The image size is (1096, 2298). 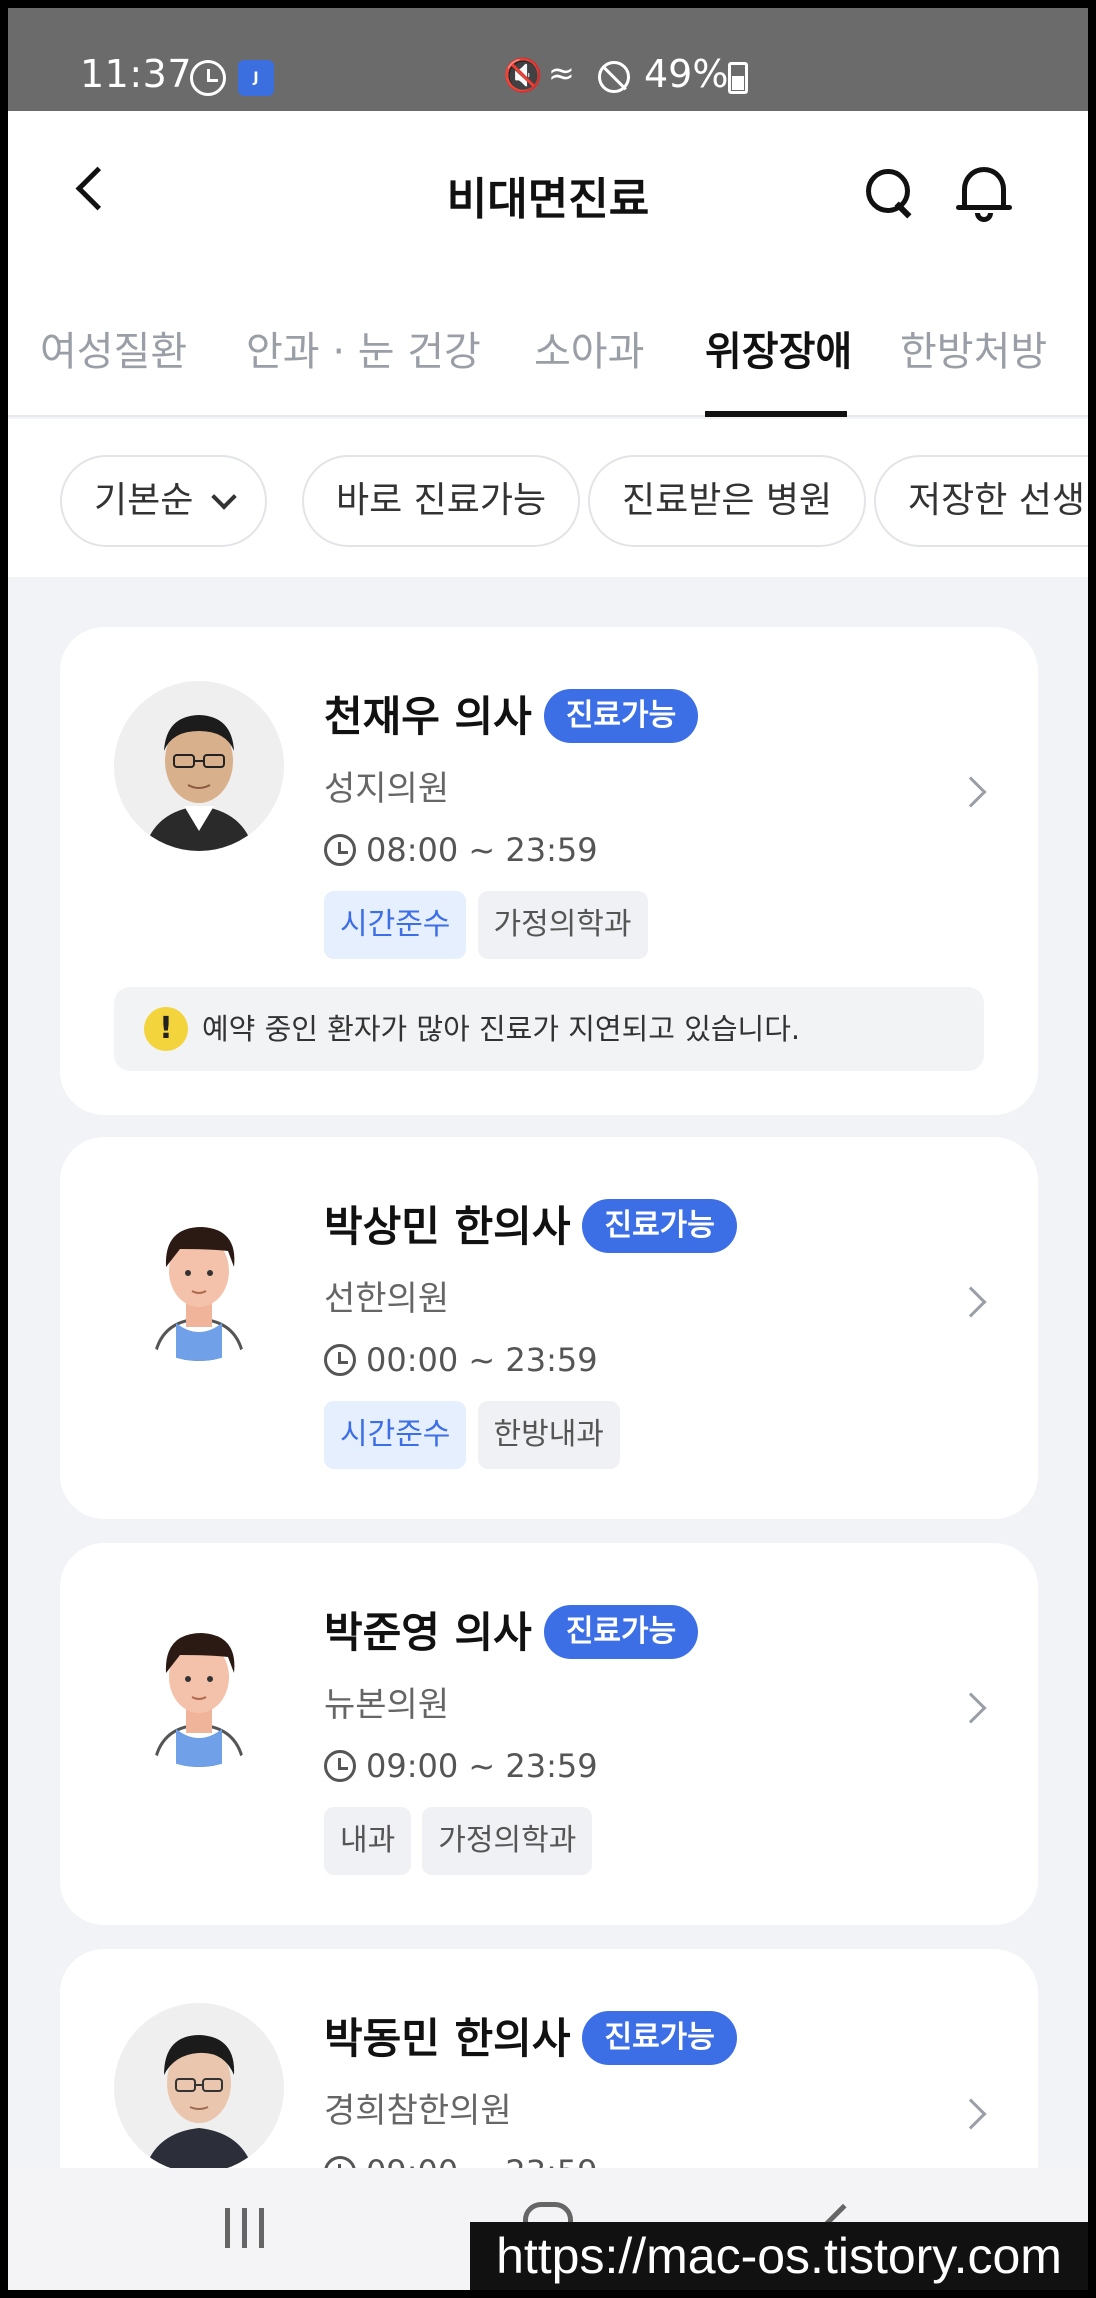 What do you see at coordinates (208, 78) in the screenshot?
I see `alarm-icon` at bounding box center [208, 78].